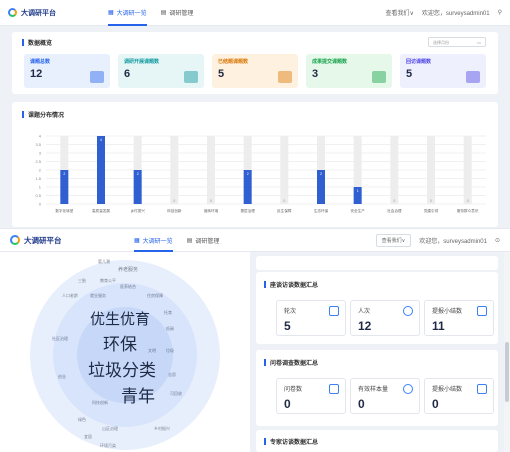 This screenshot has width=510, height=452. Describe the element at coordinates (120, 319) in the screenshot. I see `cloud-word: 优生优育` at that location.